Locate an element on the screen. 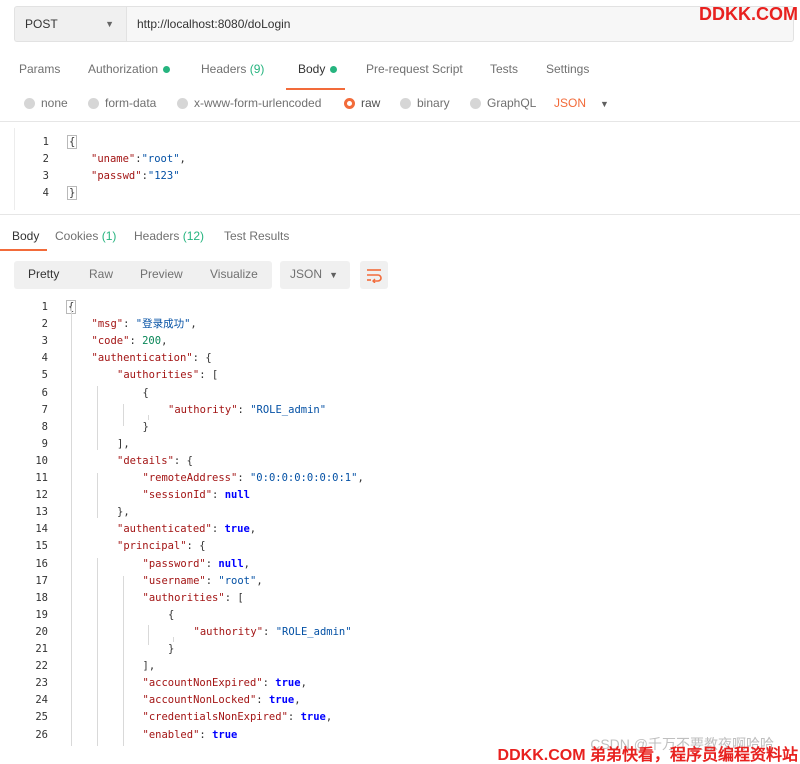  line-number: 10 is located at coordinates (41, 460).